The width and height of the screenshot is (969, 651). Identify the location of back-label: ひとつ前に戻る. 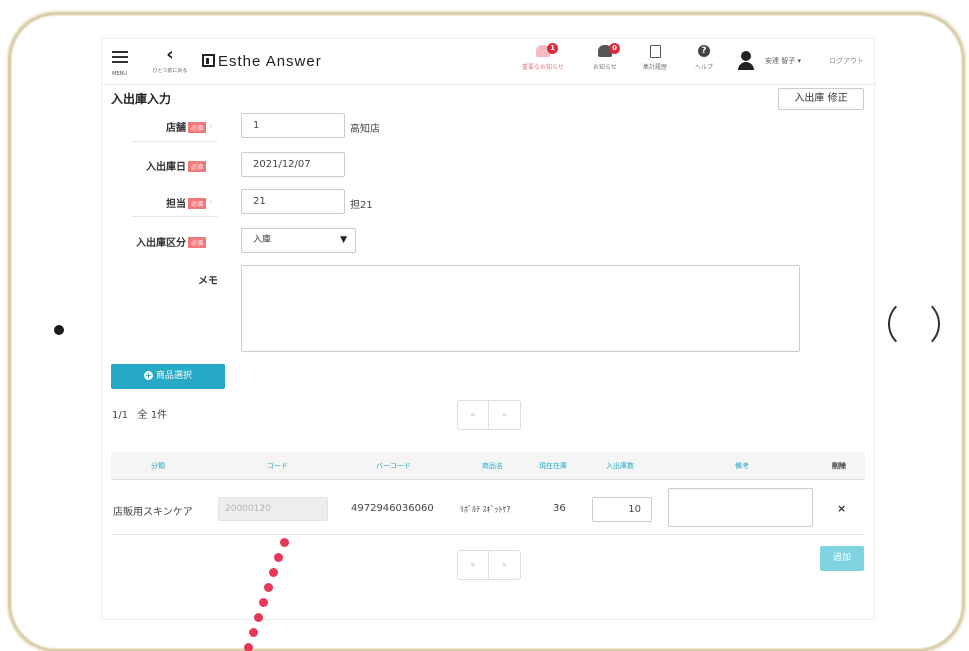
(170, 71).